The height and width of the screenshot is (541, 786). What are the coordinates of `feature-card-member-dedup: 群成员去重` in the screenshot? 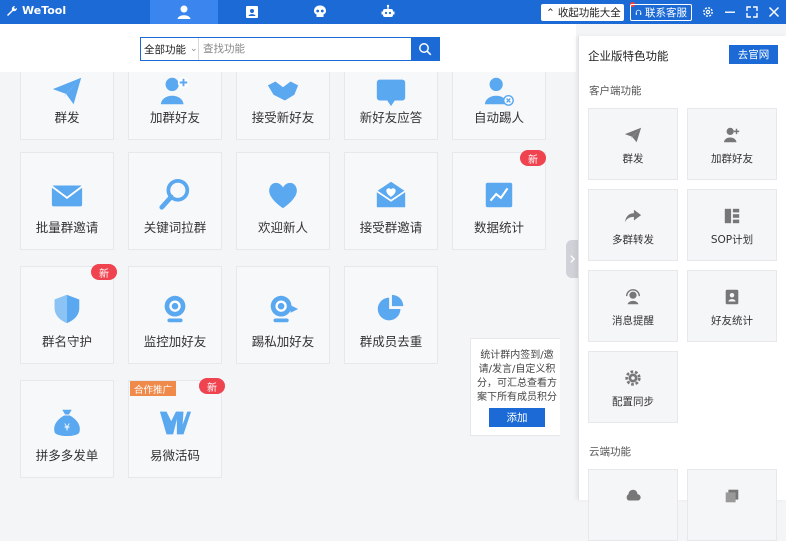 It's located at (391, 315).